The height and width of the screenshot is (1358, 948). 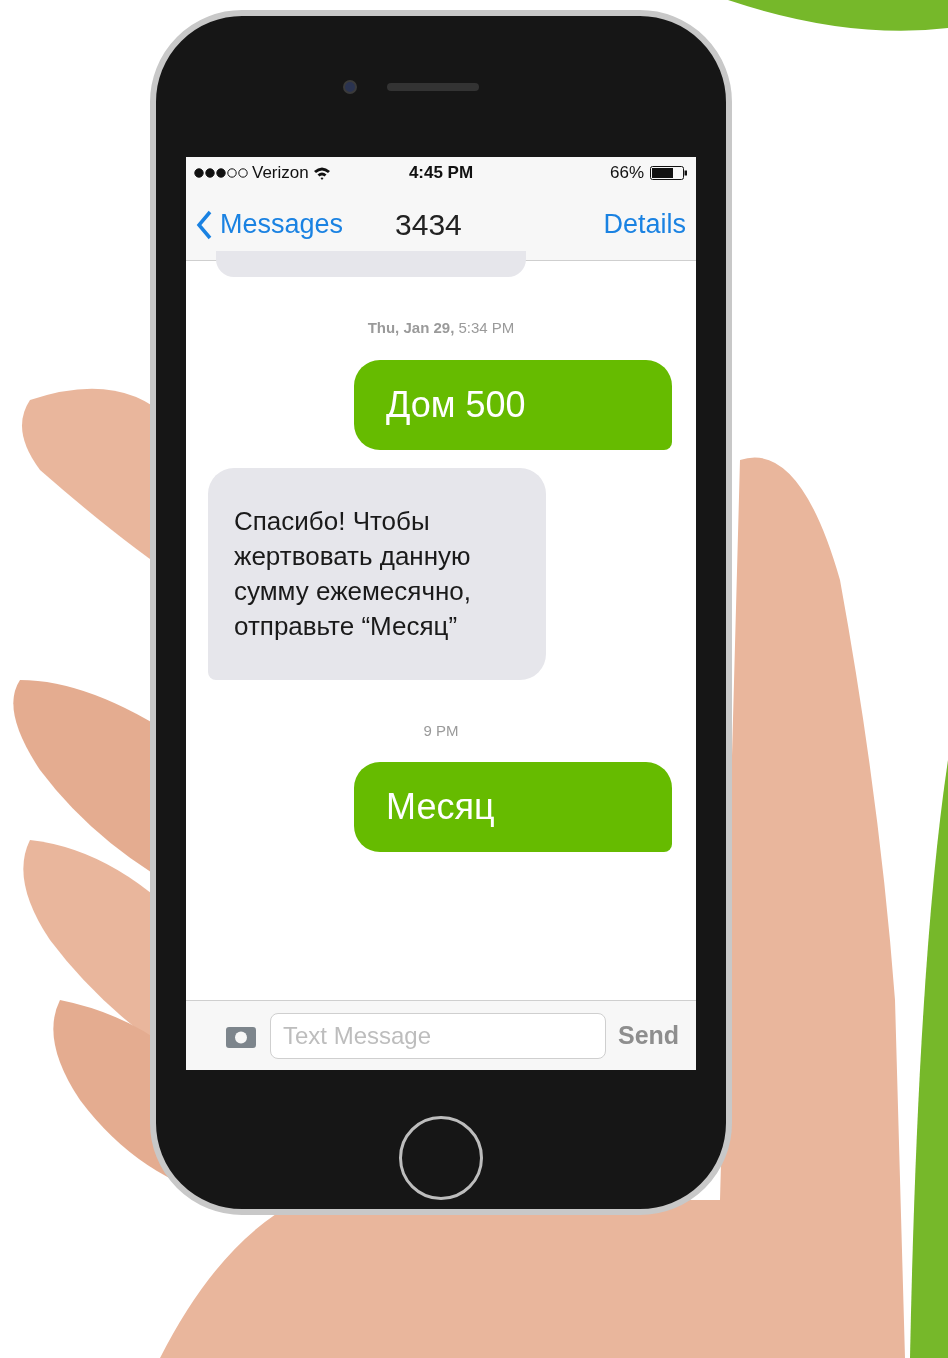 What do you see at coordinates (441, 328) in the screenshot?
I see `timestamp: Thu, Jan 29, 5:34 PM` at bounding box center [441, 328].